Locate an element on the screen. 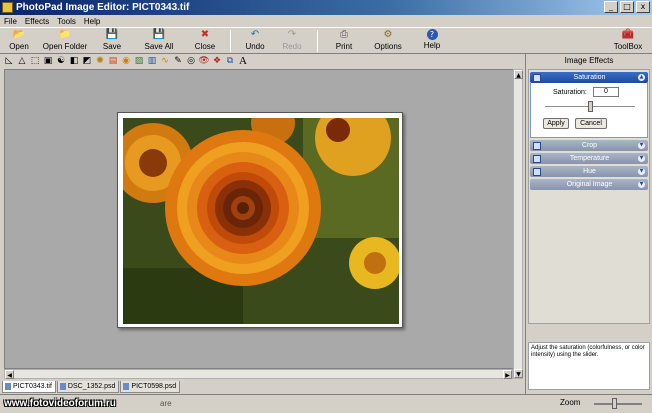 The height and width of the screenshot is (413, 652). file-tabs: PICT0343.tif DSC_1352.psd PICT0598.psd is located at coordinates (262, 387).